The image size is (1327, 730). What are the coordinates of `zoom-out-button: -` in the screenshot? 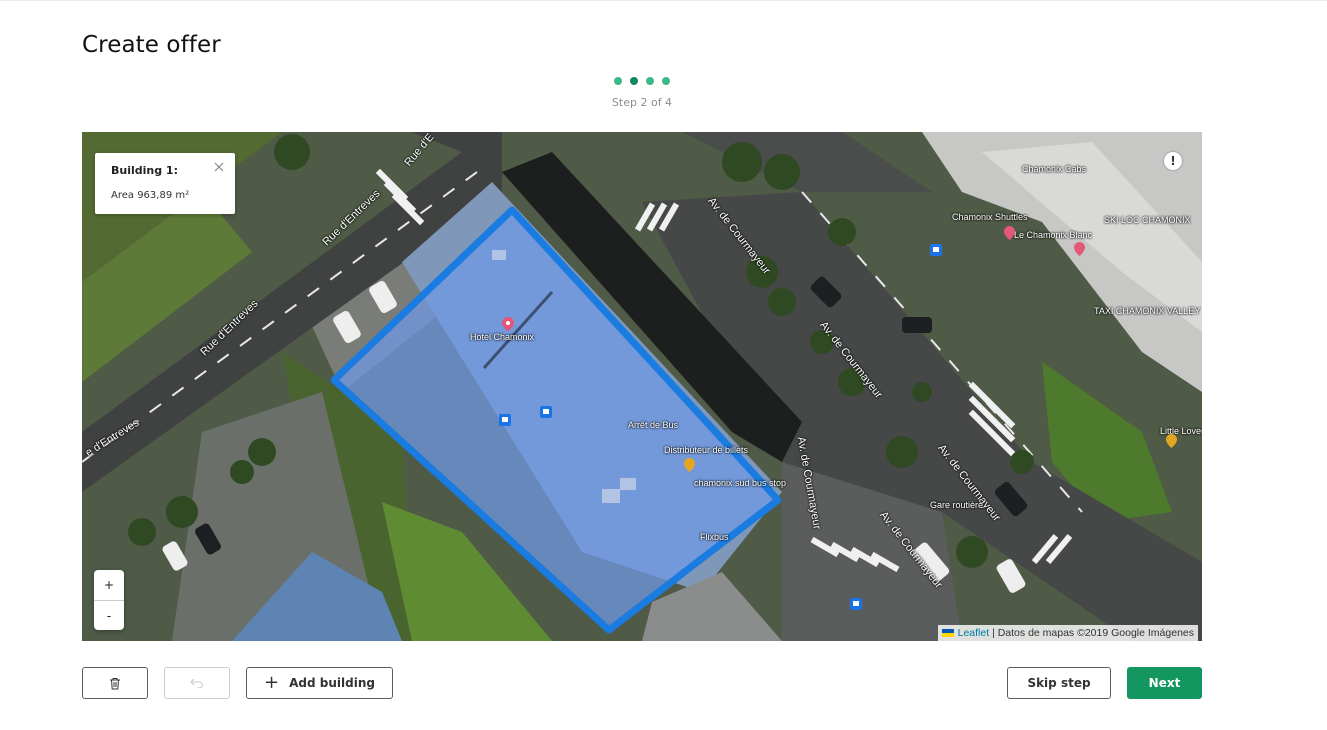 It's located at (109, 616).